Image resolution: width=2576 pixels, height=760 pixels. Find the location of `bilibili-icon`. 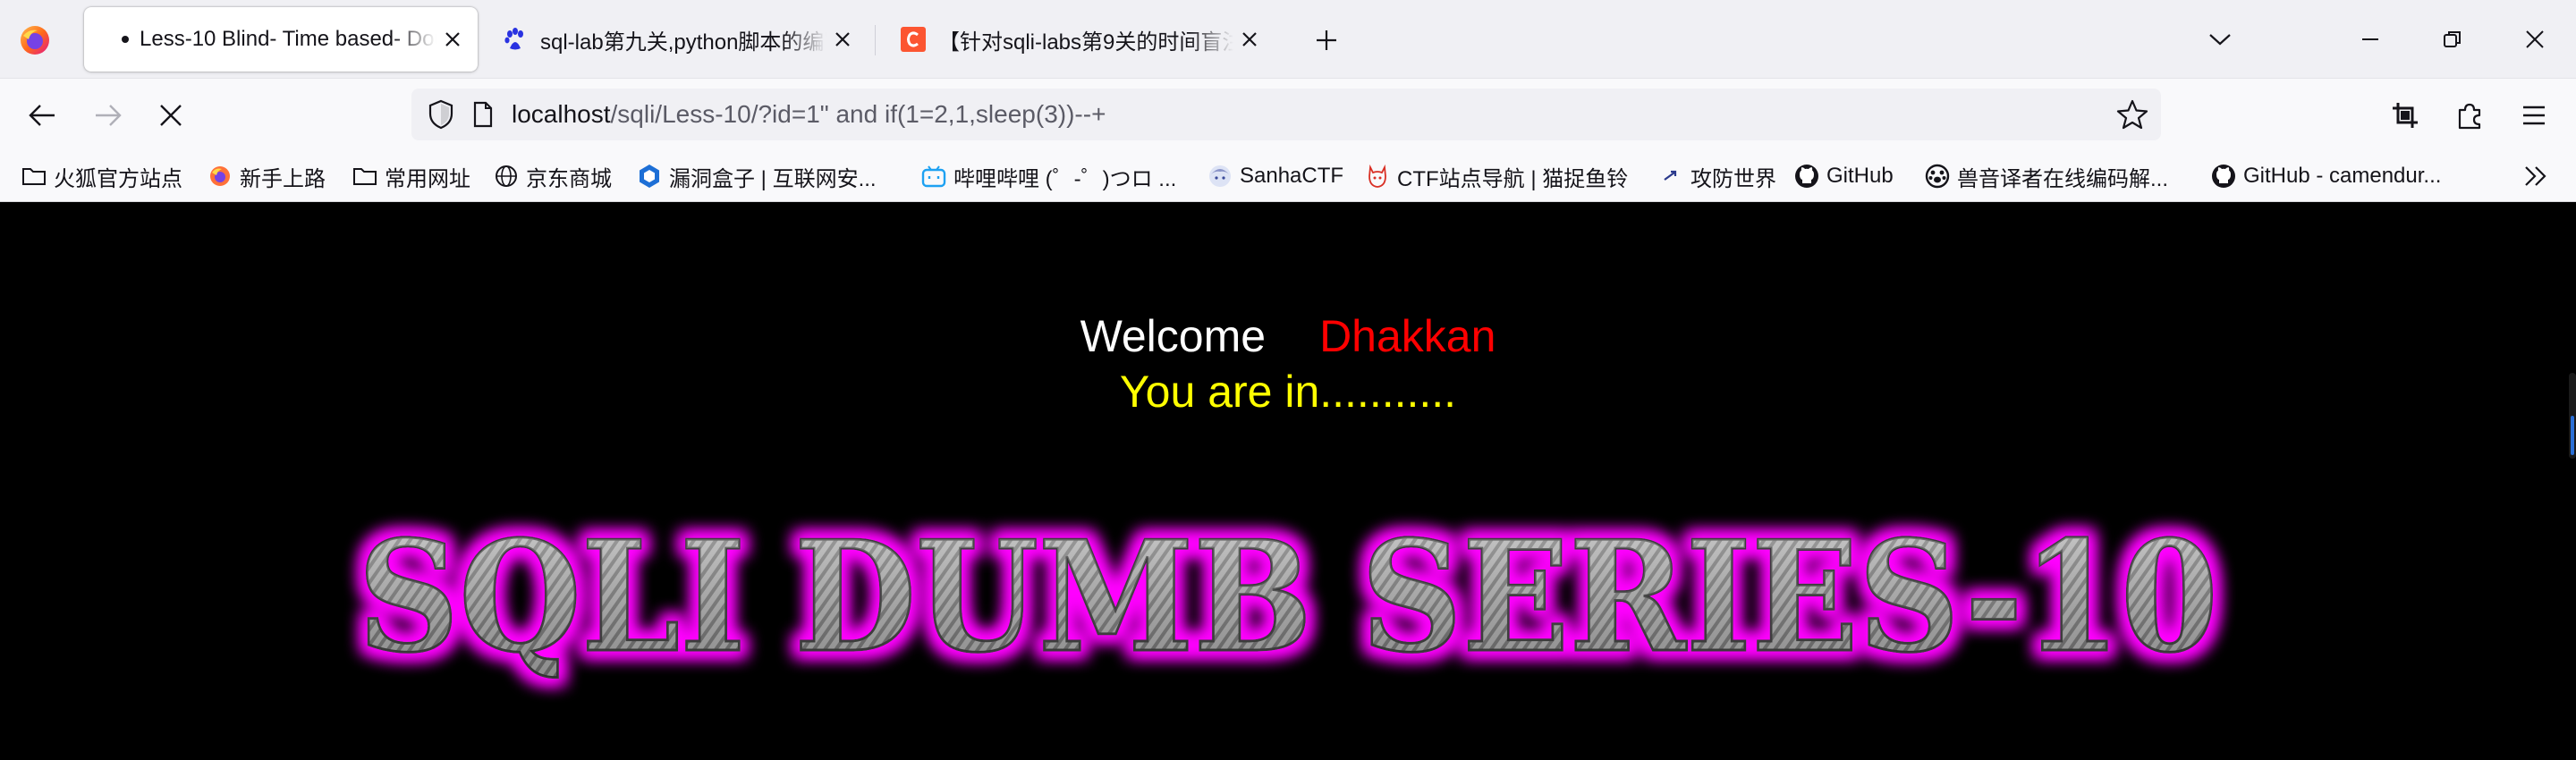

bilibili-icon is located at coordinates (933, 177).